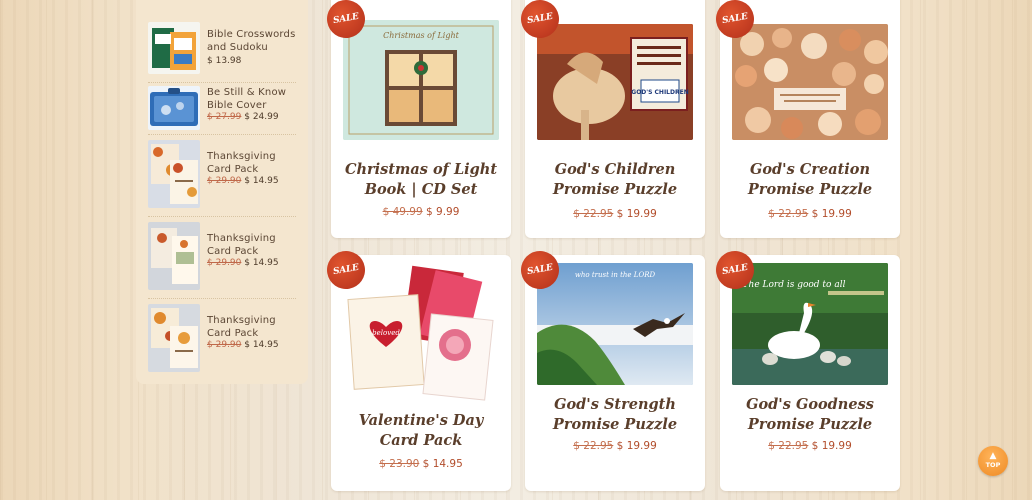 The image size is (1032, 500). I want to click on back-to-top-button: ▲ TOP, so click(993, 461).